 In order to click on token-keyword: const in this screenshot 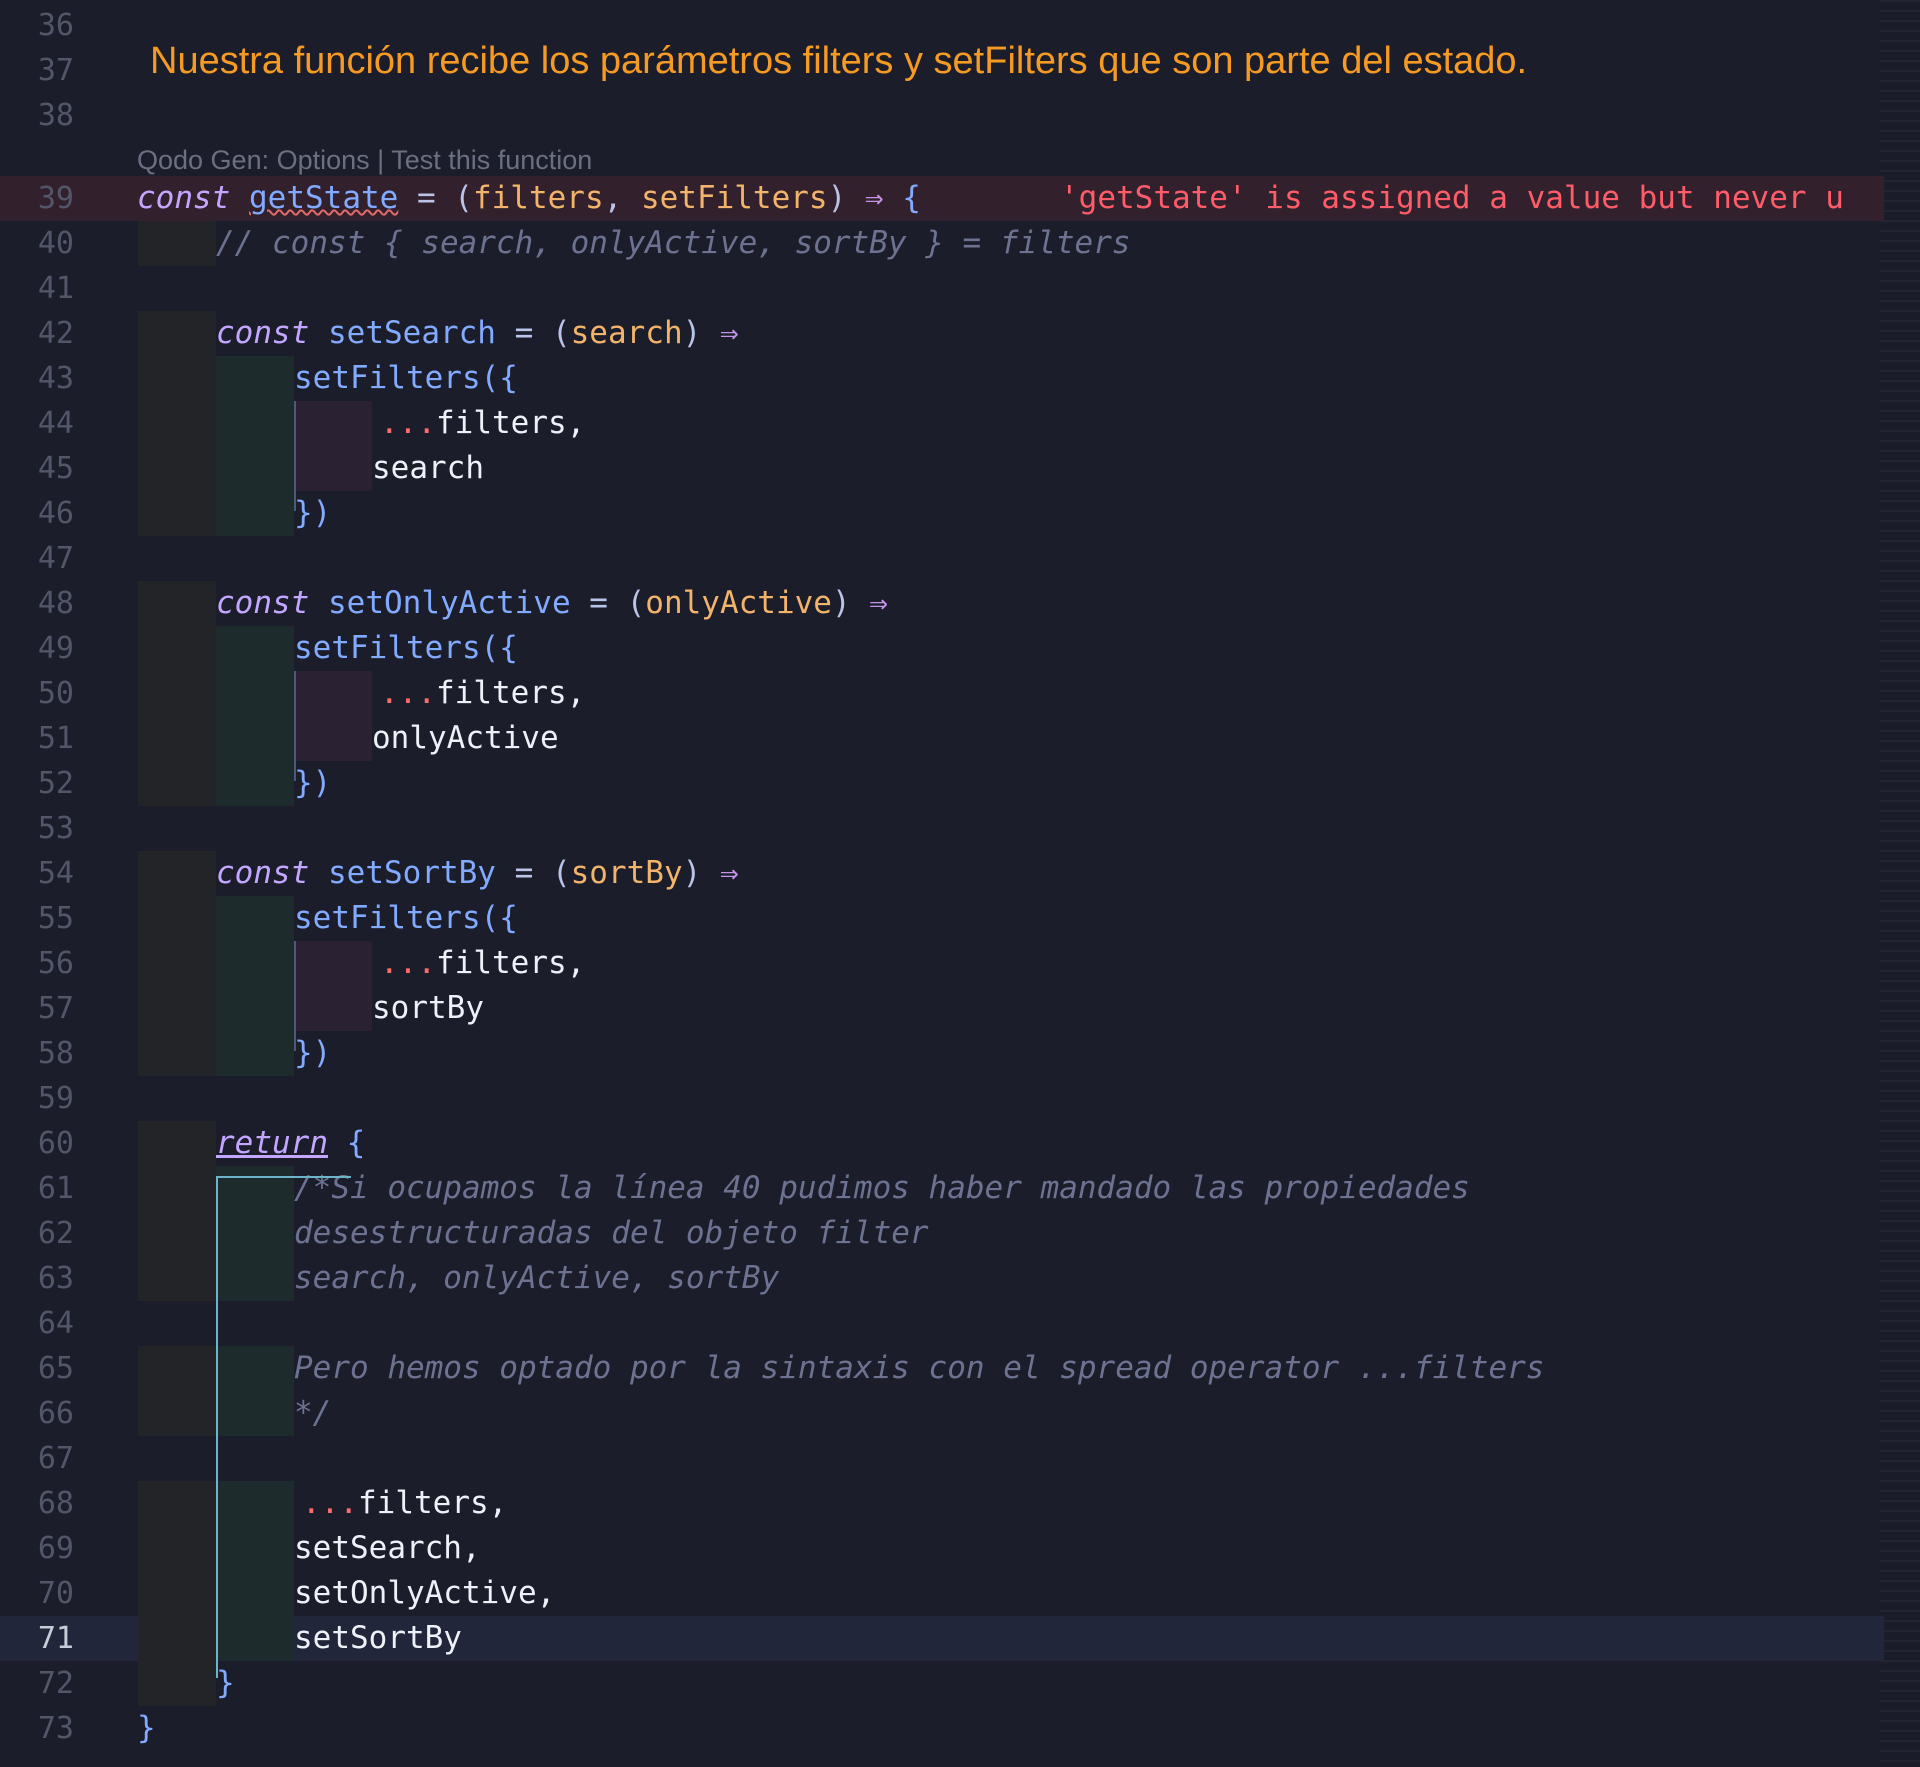, I will do `click(263, 873)`.